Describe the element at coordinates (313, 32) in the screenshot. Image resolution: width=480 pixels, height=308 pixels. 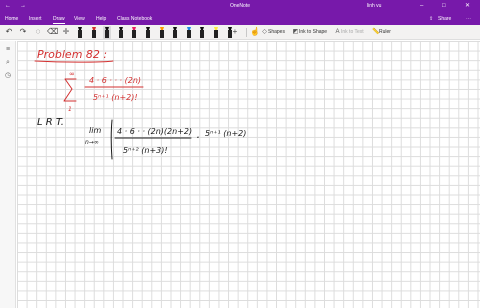
I see `ink-to-shape-label: Ink to Shape` at that location.